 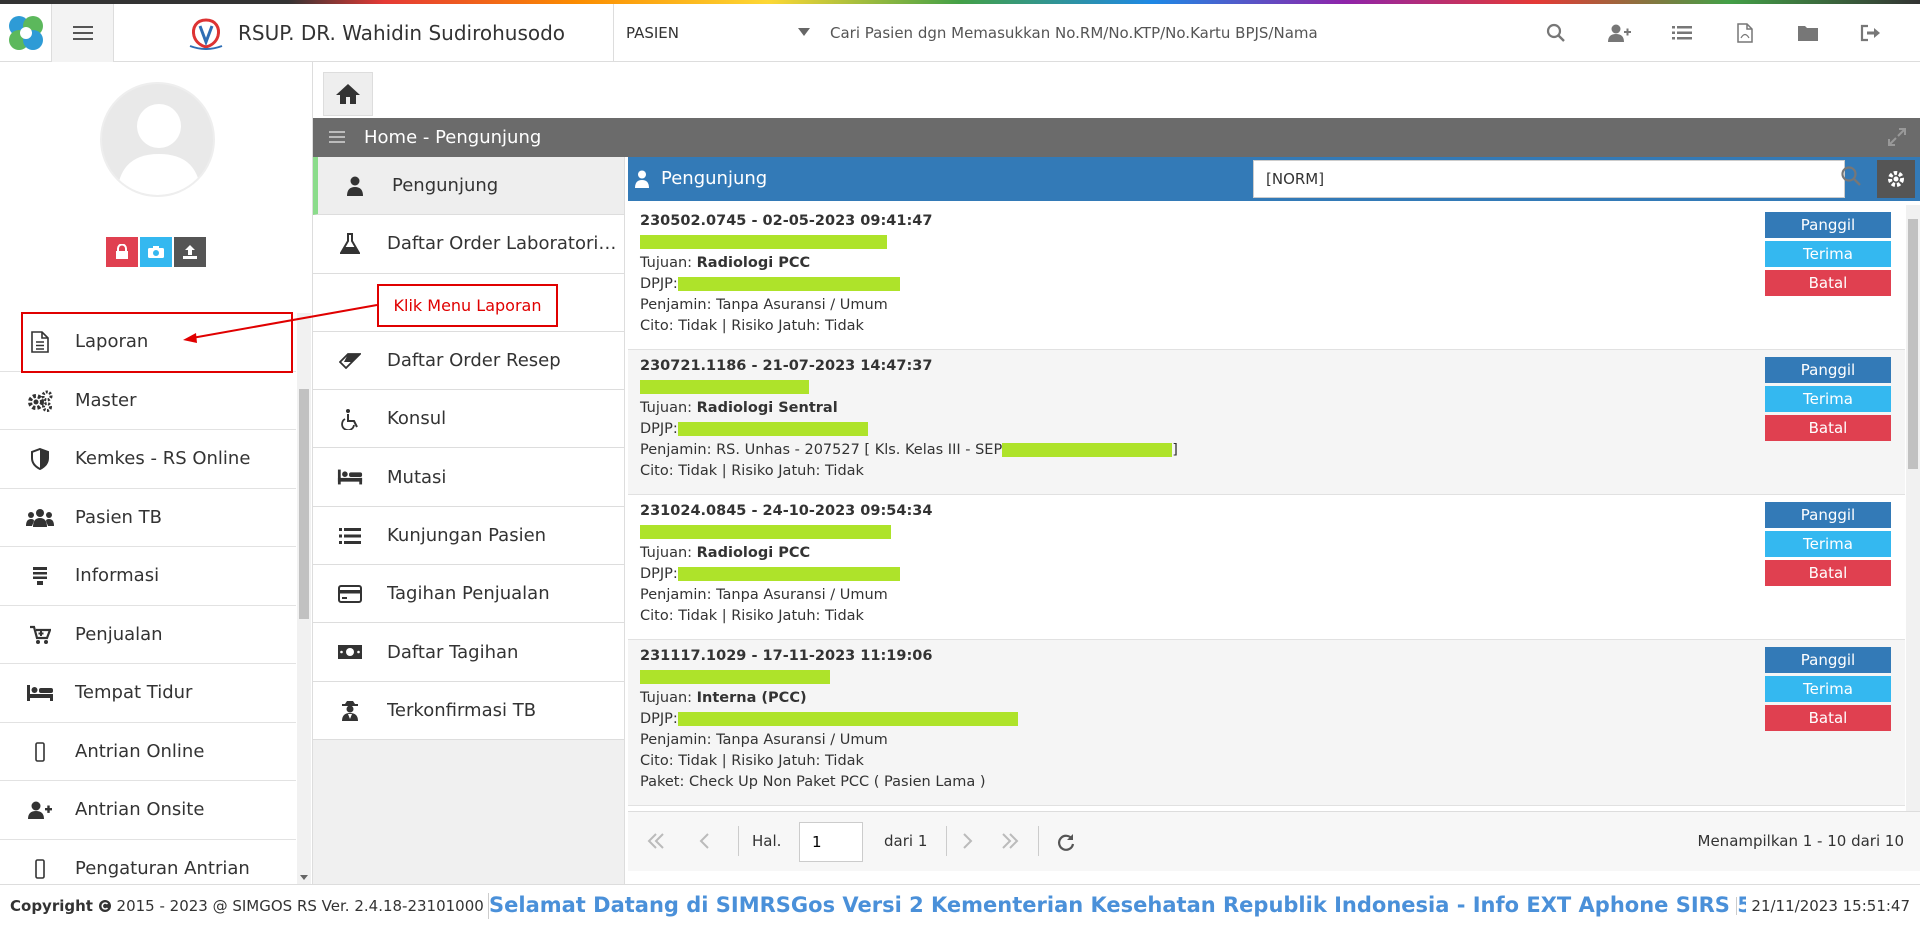 I want to click on camera-icon, so click(x=156, y=252).